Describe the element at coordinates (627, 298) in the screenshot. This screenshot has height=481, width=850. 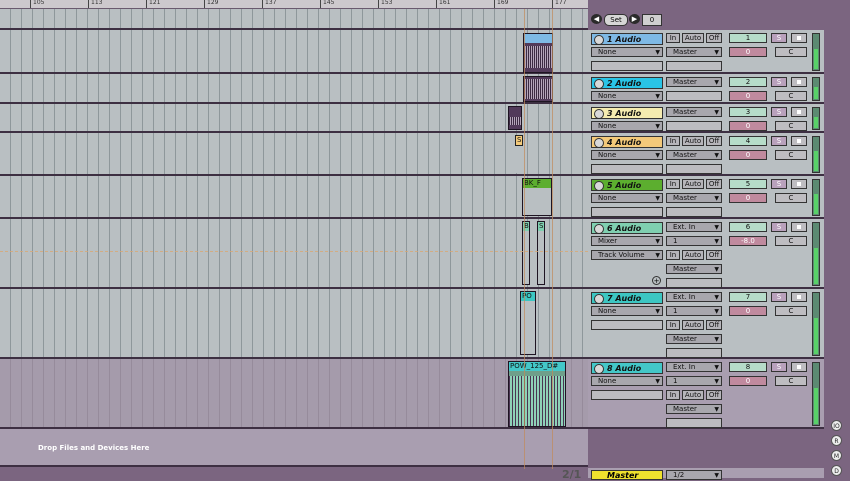
I see `track-name: 7 Audio` at that location.